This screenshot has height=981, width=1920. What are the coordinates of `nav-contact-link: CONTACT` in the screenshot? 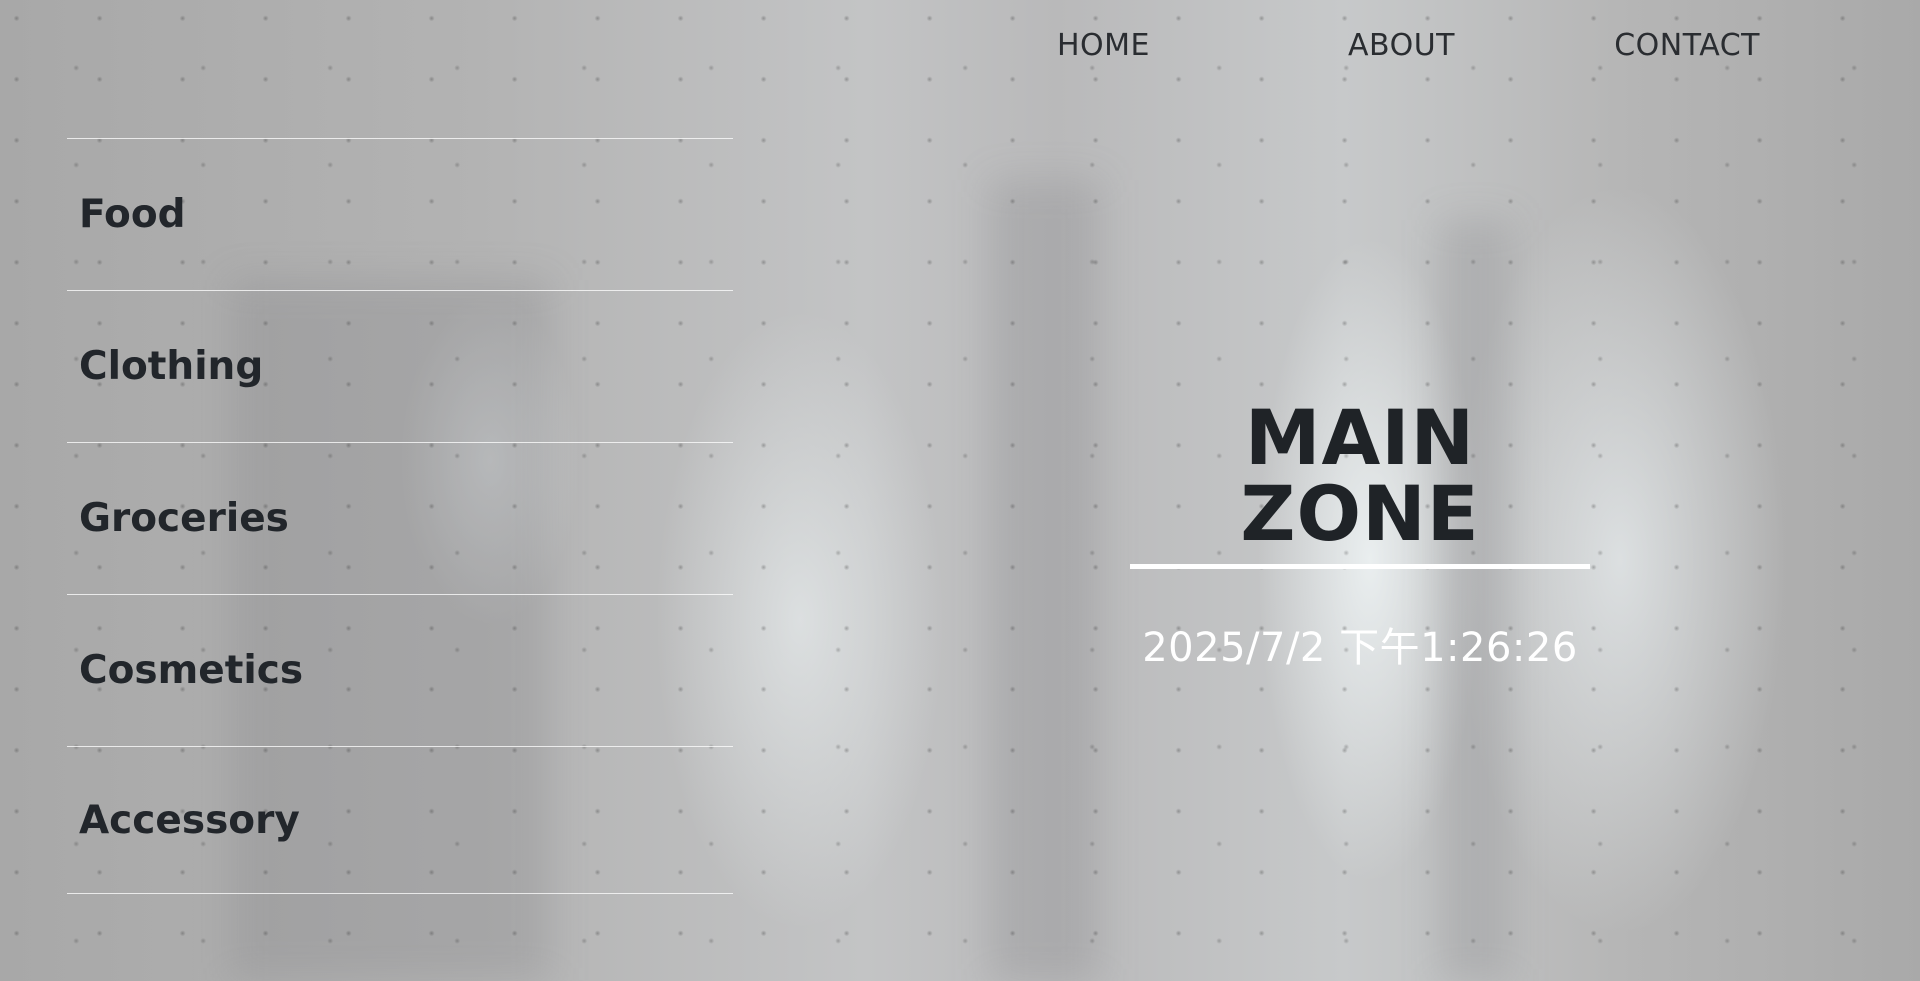 It's located at (1645, 45).